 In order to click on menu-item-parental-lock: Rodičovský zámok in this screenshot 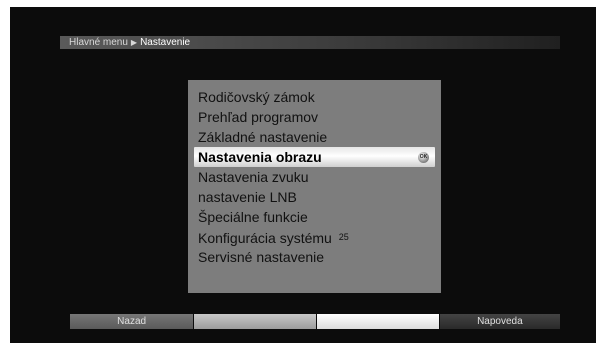, I will do `click(314, 97)`.